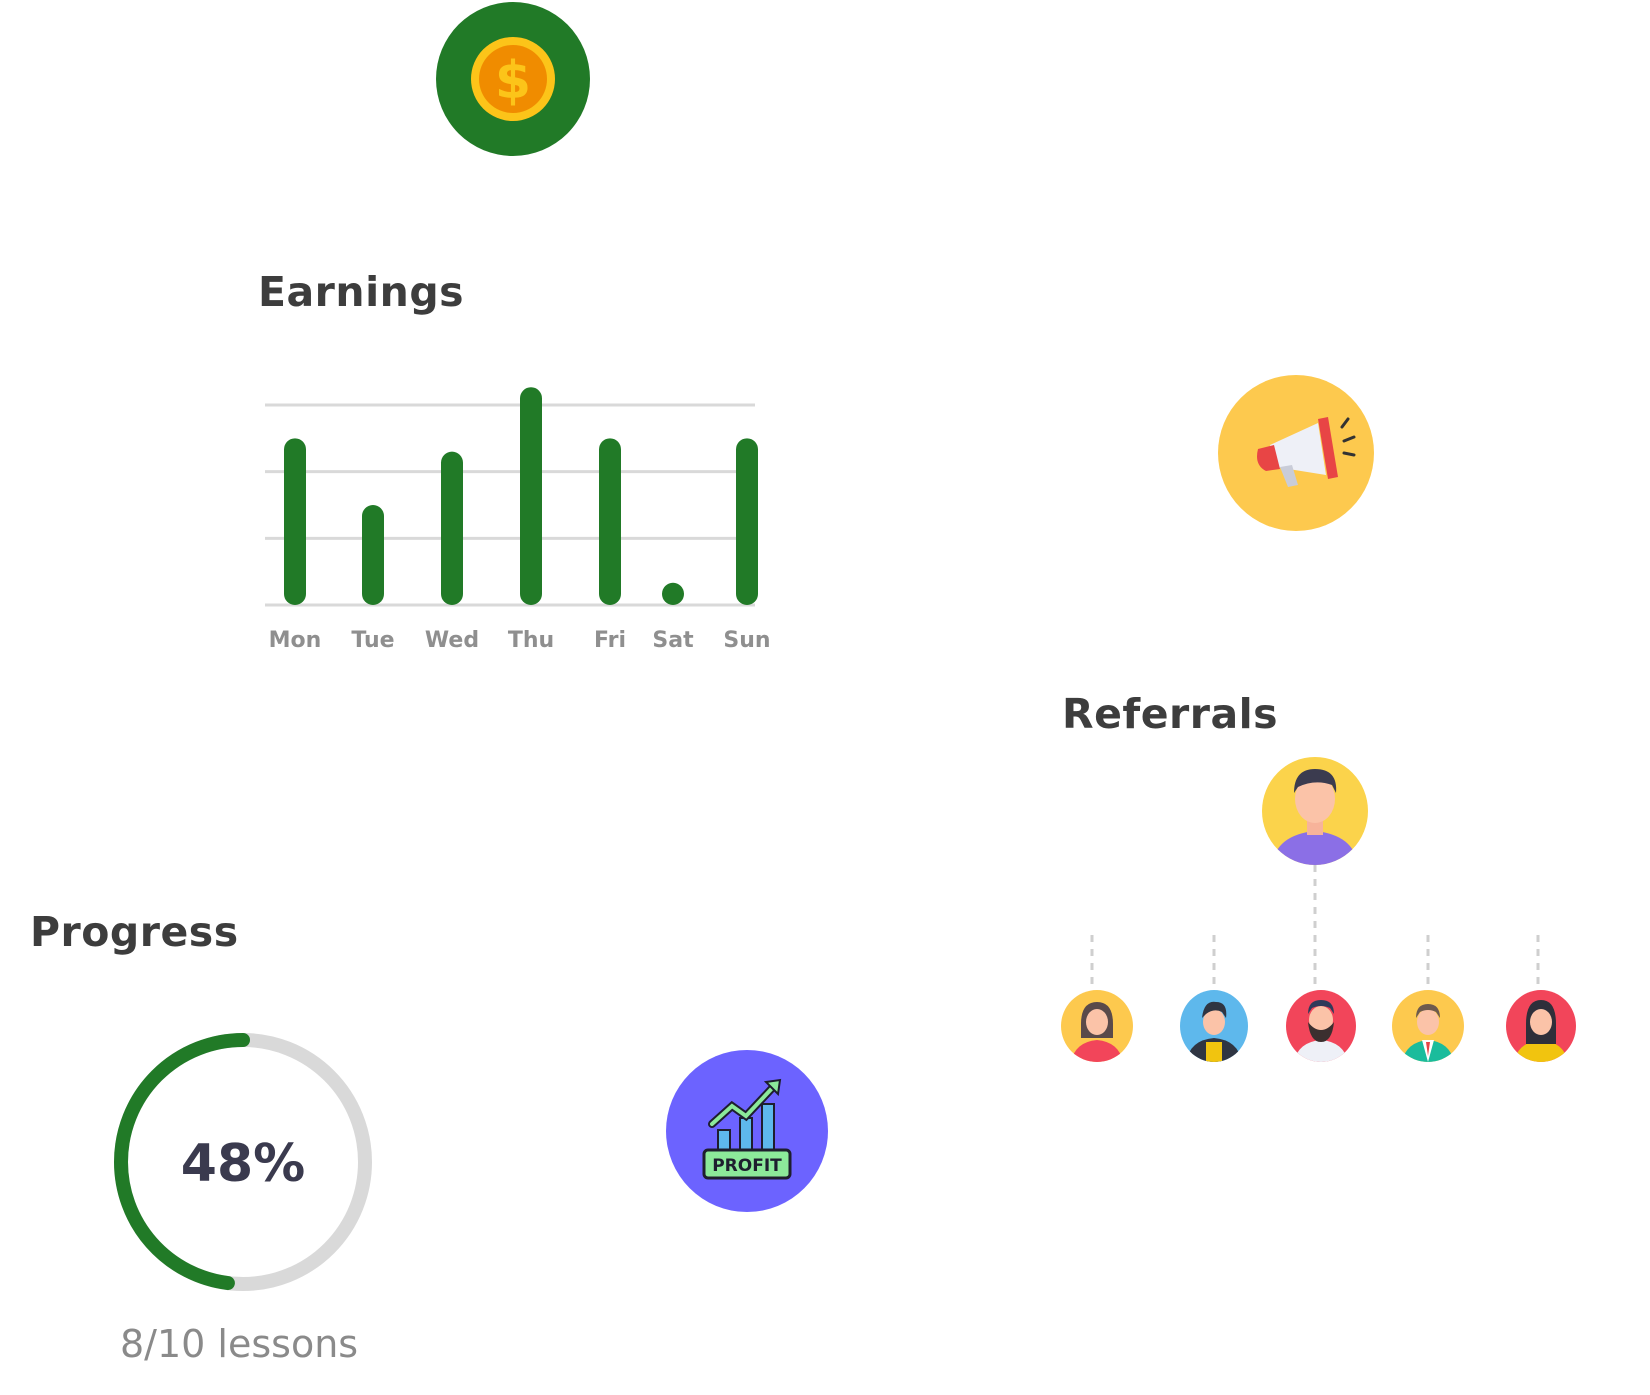 This screenshot has height=1395, width=1650. I want to click on earnings-chart: Mon Tue Wed Thu Fri Sat Sun, so click(518, 520).